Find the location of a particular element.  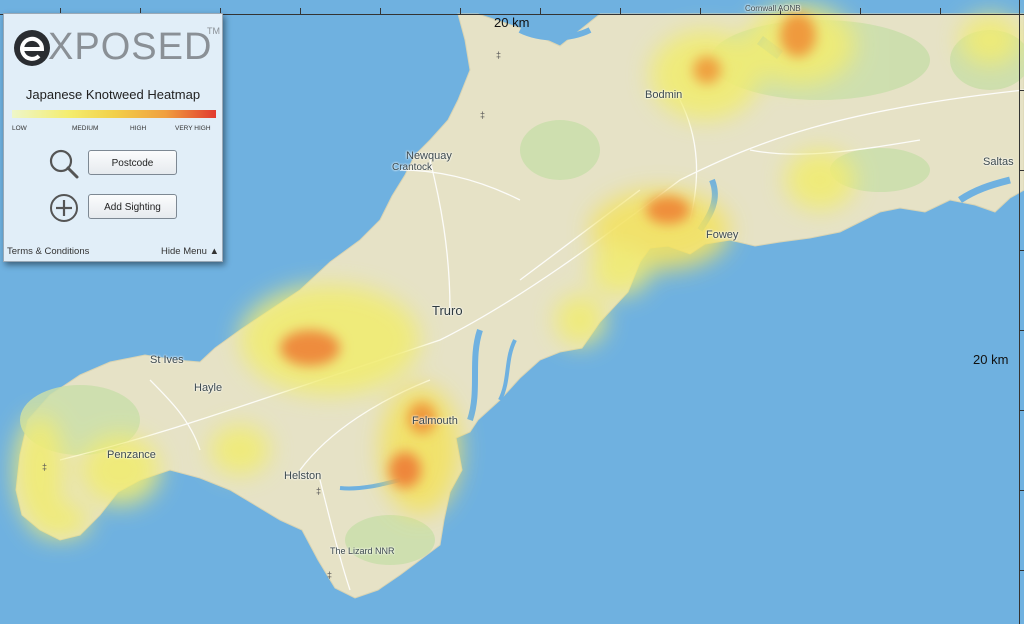

add-sighting-button: Add Sighting is located at coordinates (132, 206).